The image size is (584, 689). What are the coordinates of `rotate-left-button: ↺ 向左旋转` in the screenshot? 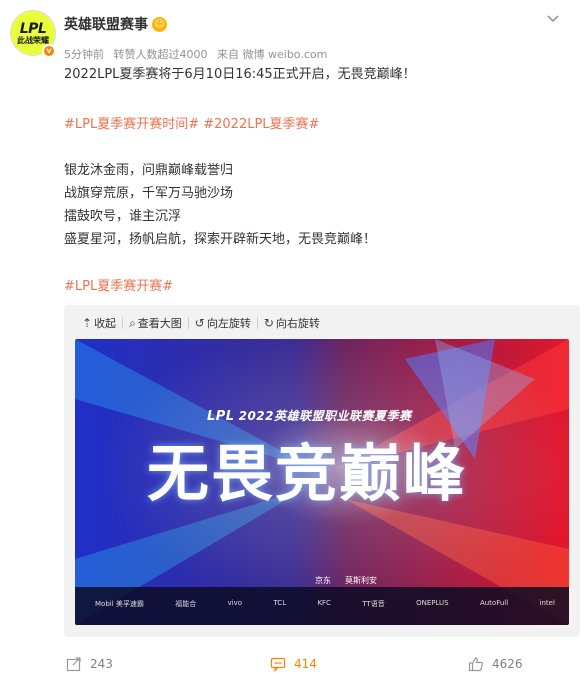 It's located at (223, 323).